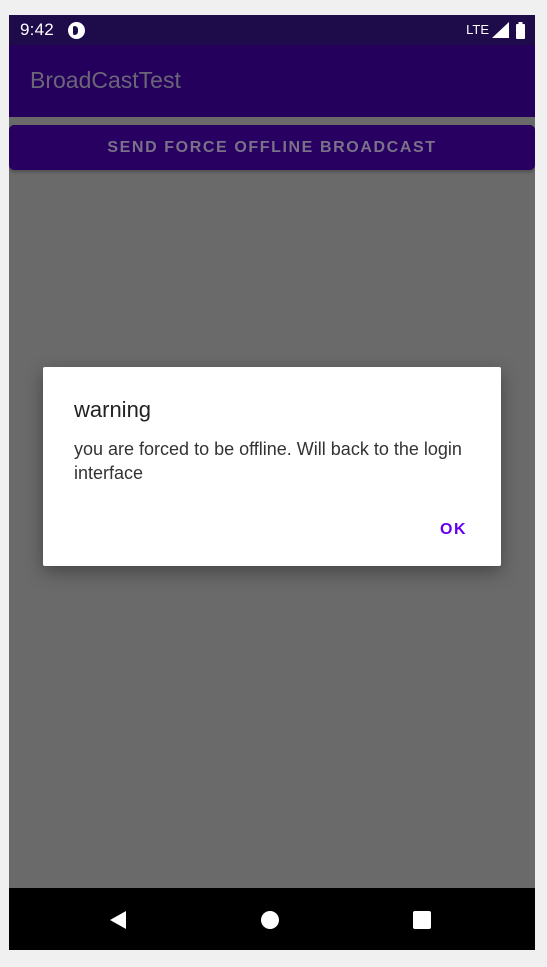  I want to click on send-button-label: SEND FORCE OFFLINE BROADCAST, so click(272, 147).